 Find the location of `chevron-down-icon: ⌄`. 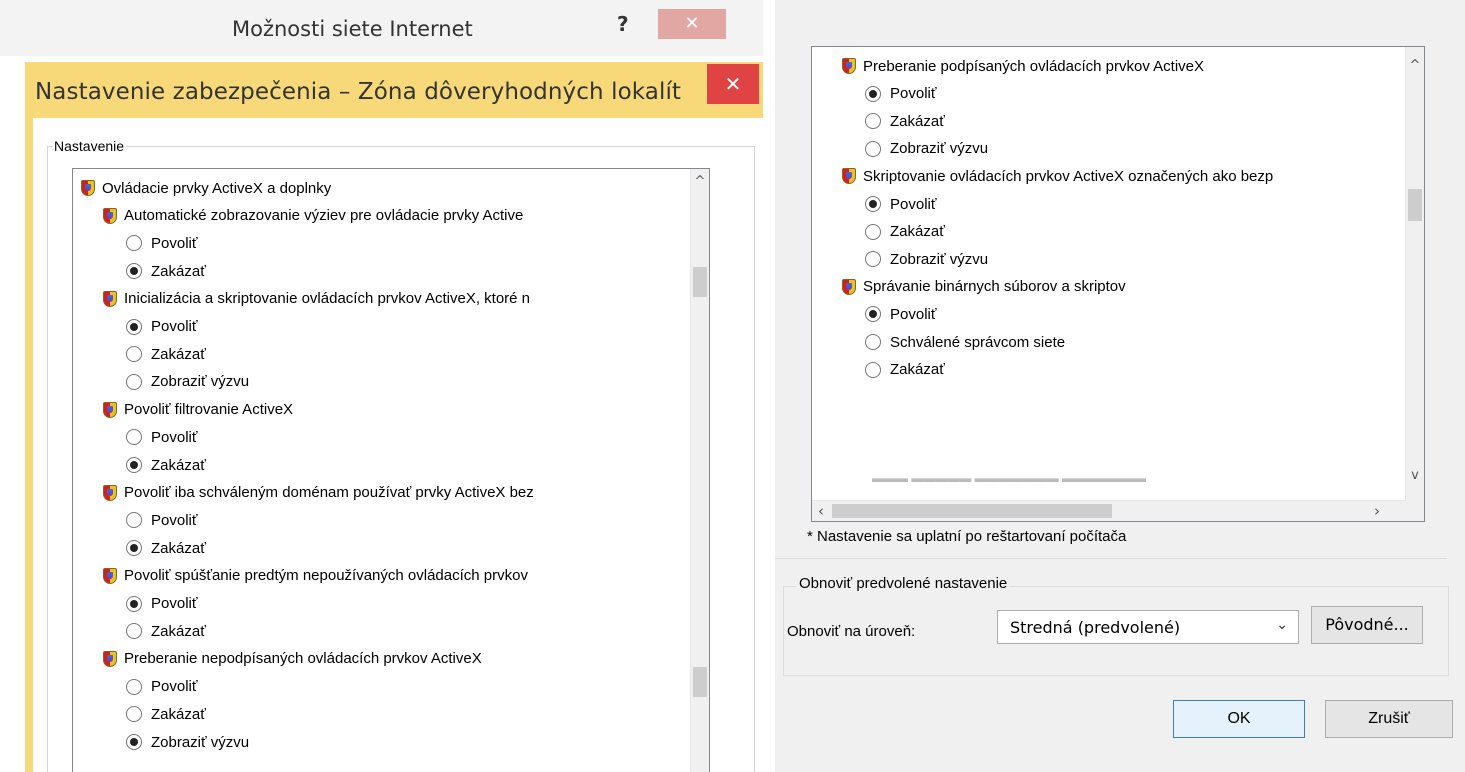

chevron-down-icon: ⌄ is located at coordinates (1282, 625).